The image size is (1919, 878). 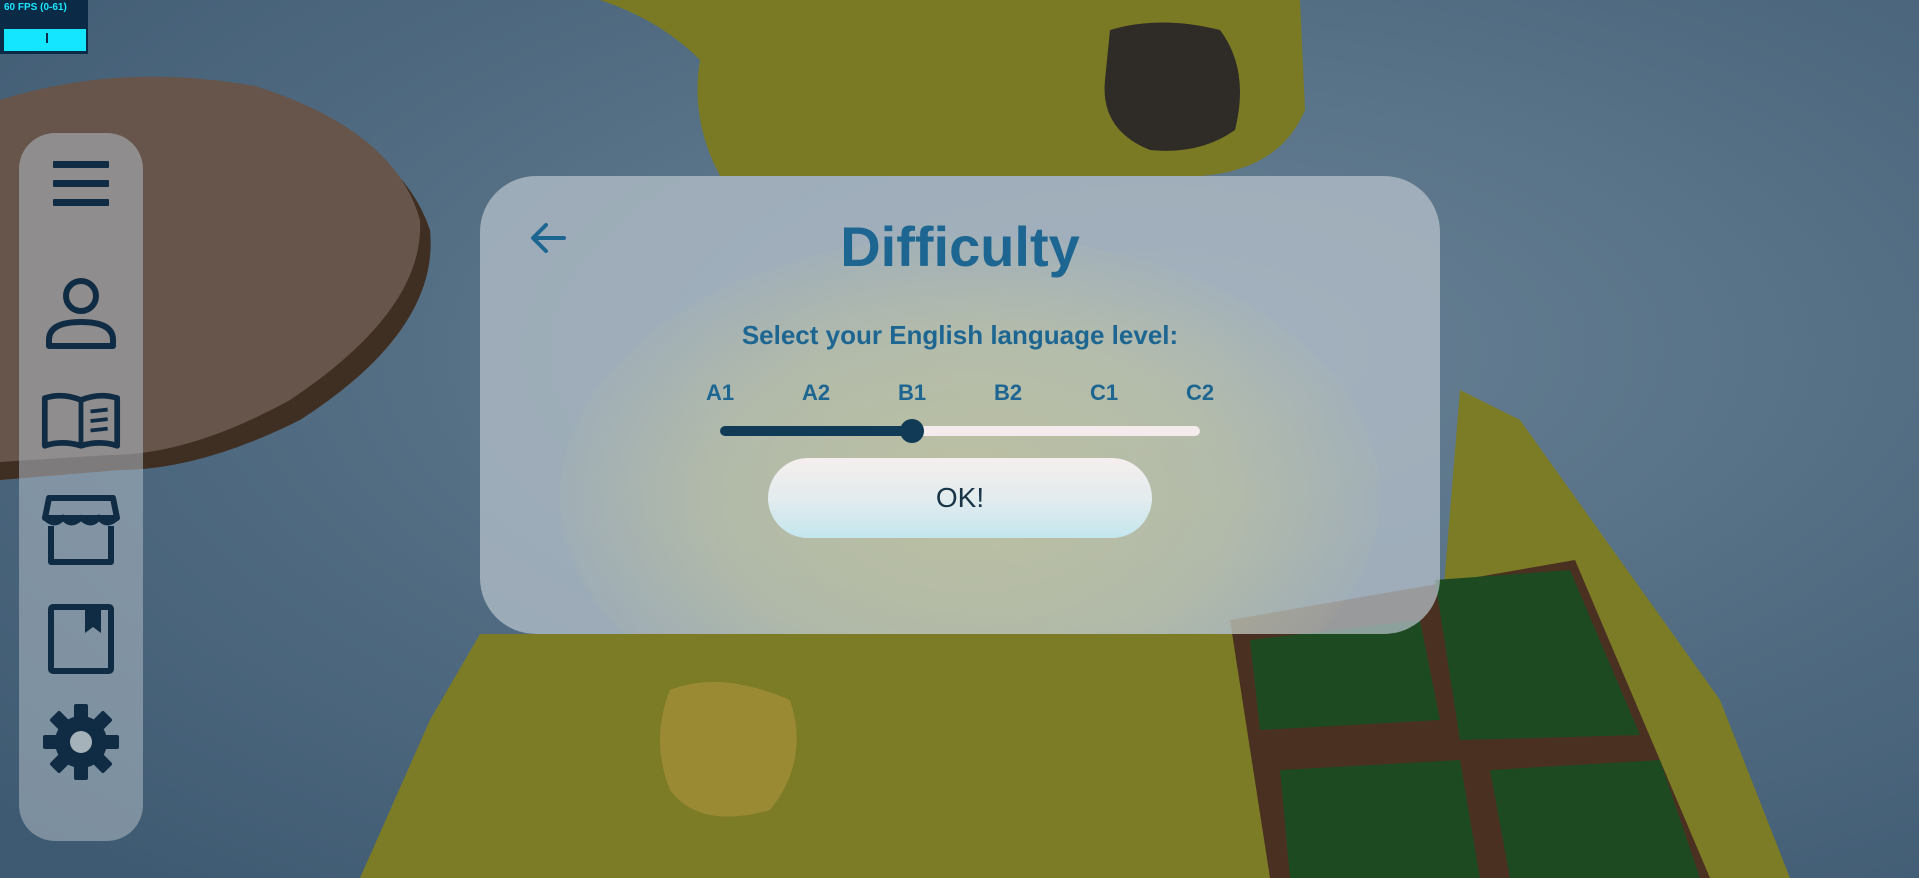 I want to click on fps-graph, so click(x=45, y=40).